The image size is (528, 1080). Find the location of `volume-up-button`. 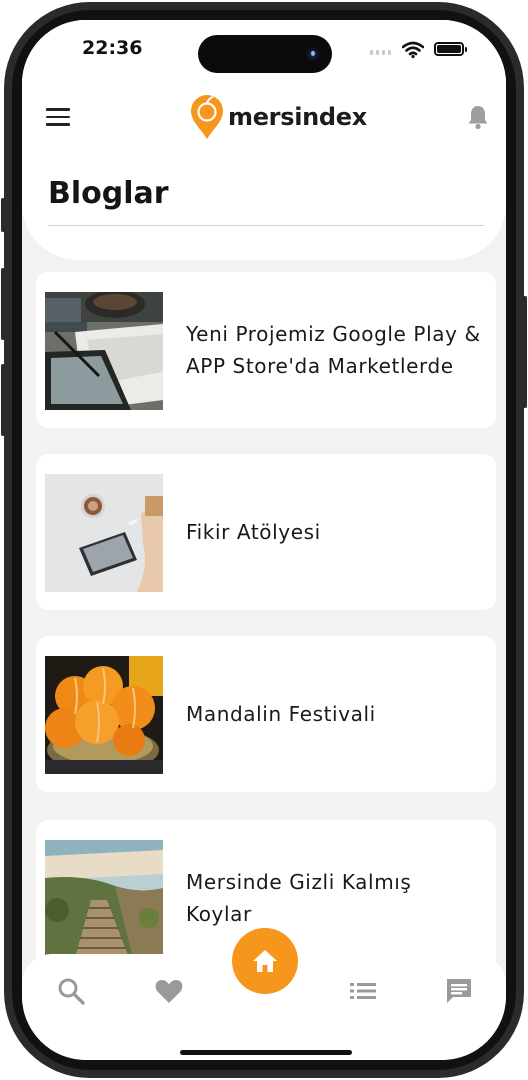

volume-up-button is located at coordinates (3, 304).